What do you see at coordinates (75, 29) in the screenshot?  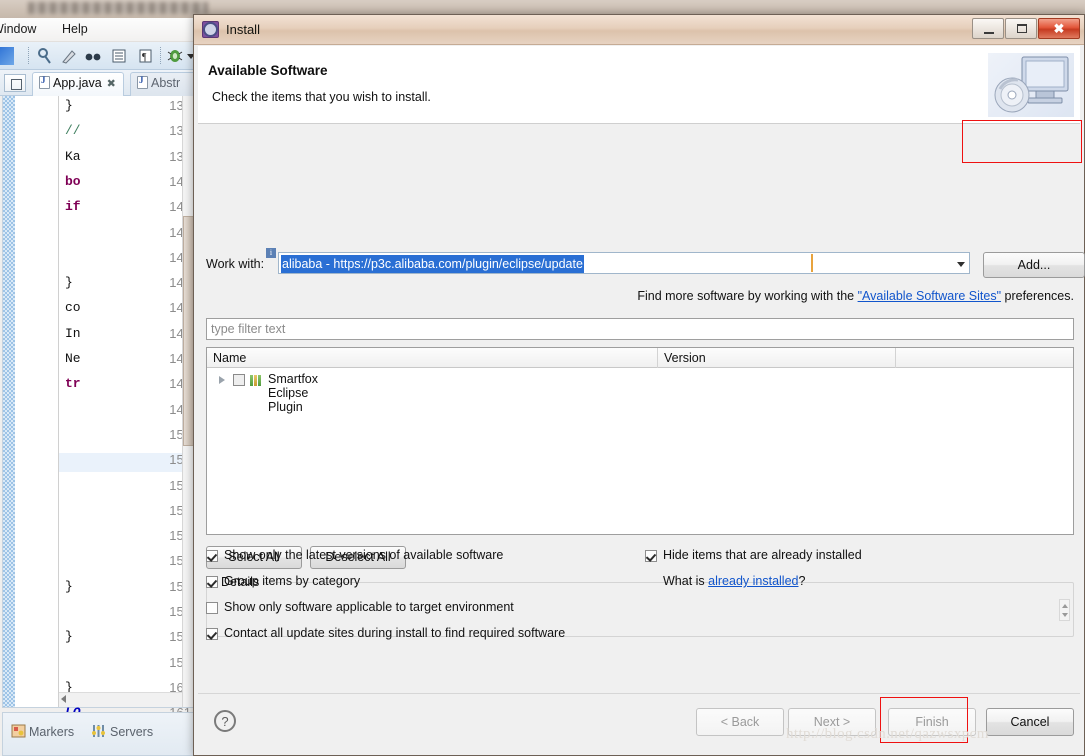 I see `menu-help: Help` at bounding box center [75, 29].